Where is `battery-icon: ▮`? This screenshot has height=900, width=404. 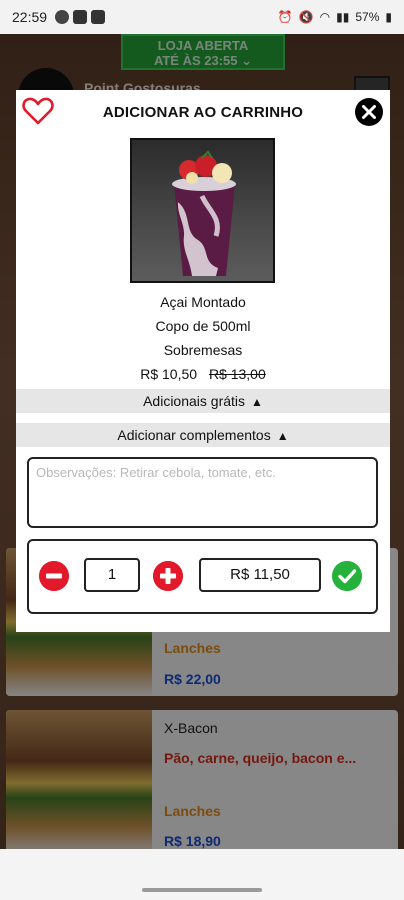
battery-icon: ▮ is located at coordinates (388, 17).